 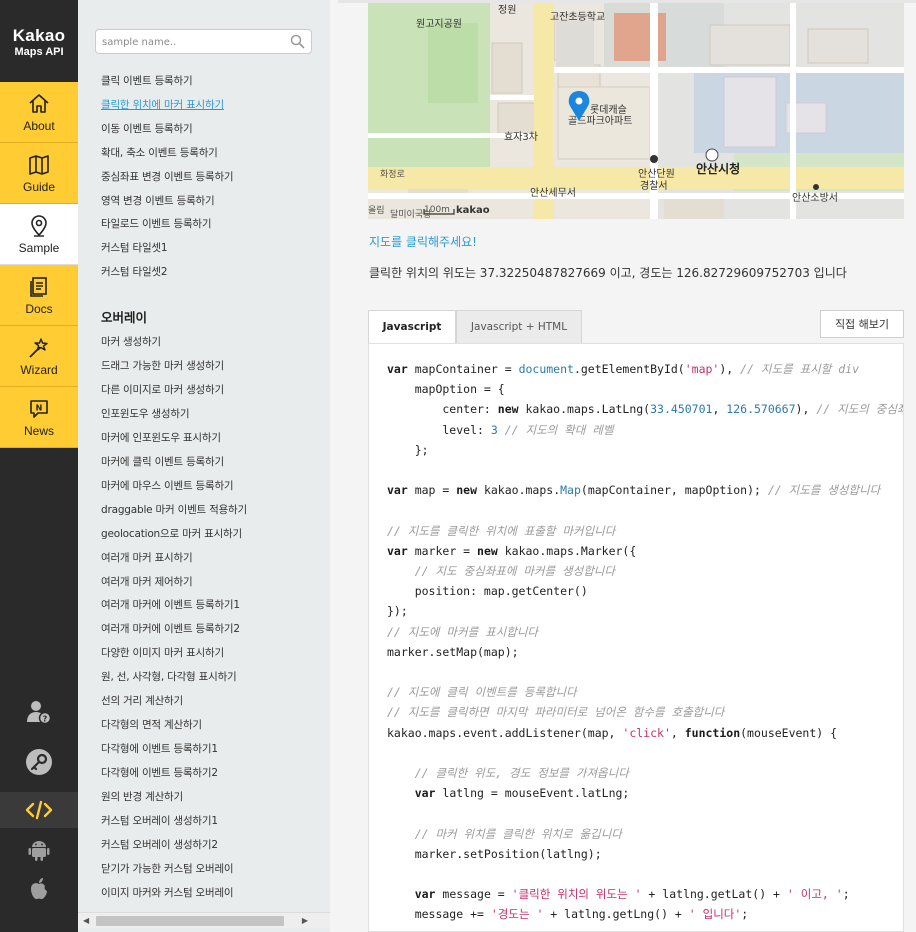 What do you see at coordinates (815, 198) in the screenshot?
I see `map-label-fire: 안산소방서` at bounding box center [815, 198].